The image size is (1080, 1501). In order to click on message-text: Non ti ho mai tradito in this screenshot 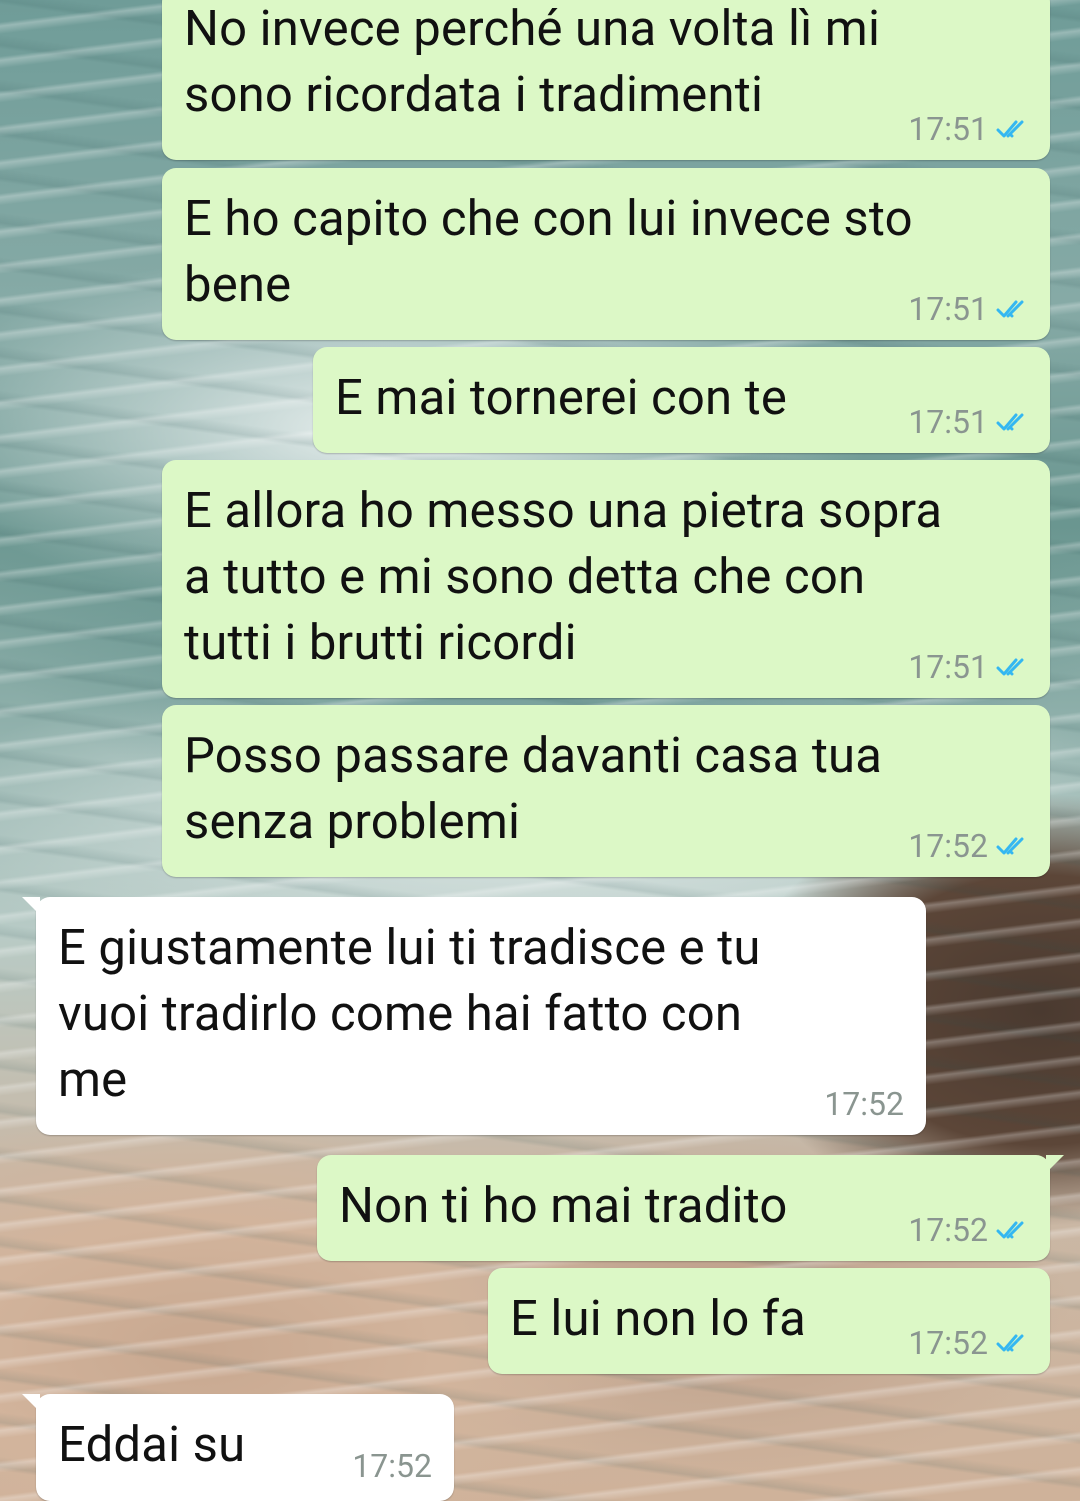, I will do `click(563, 1205)`.